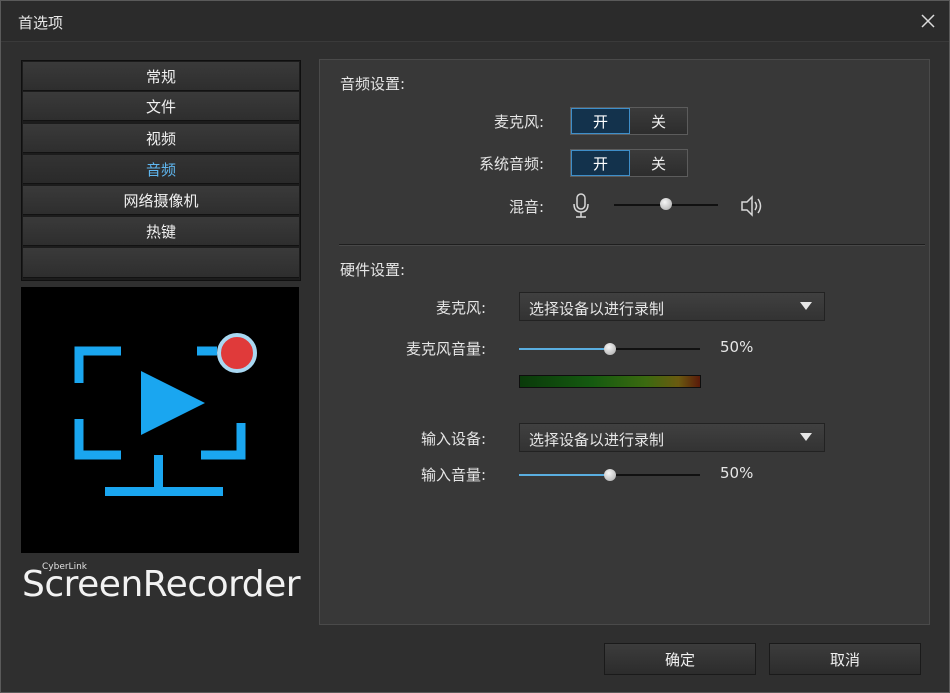 This screenshot has width=950, height=693. Describe the element at coordinates (672, 306) in the screenshot. I see `mic-device-select: 选择设备以进行录制` at that location.